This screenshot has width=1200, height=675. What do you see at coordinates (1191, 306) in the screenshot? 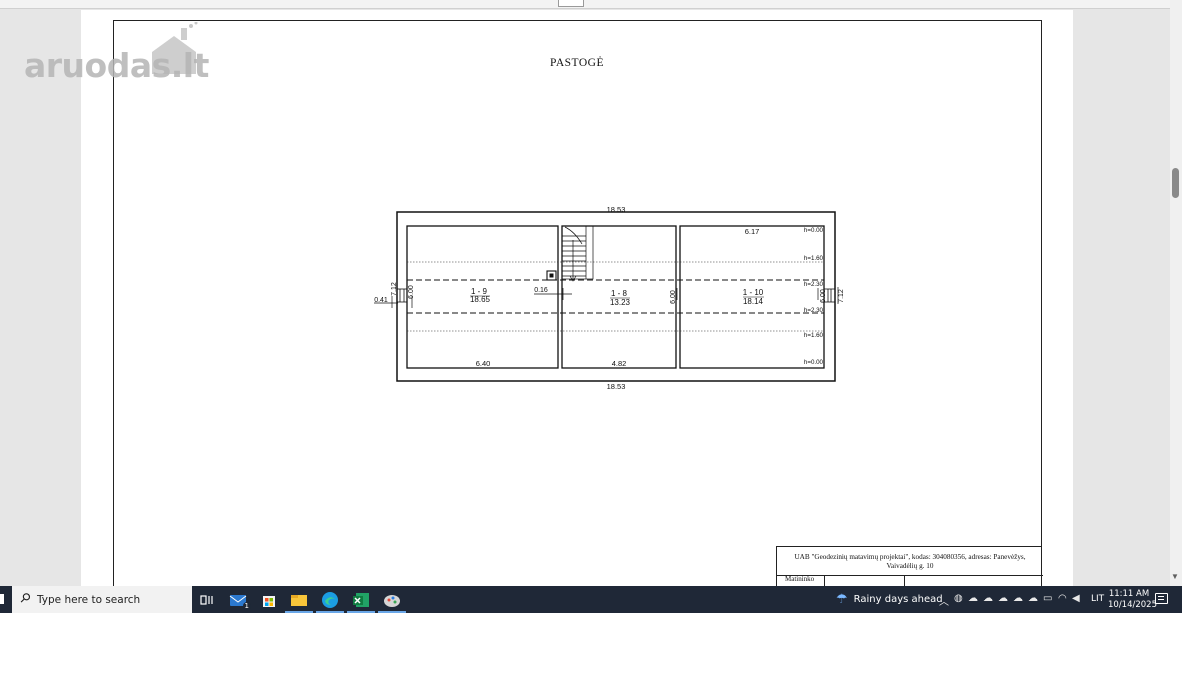
I see `right-edge-strip` at bounding box center [1191, 306].